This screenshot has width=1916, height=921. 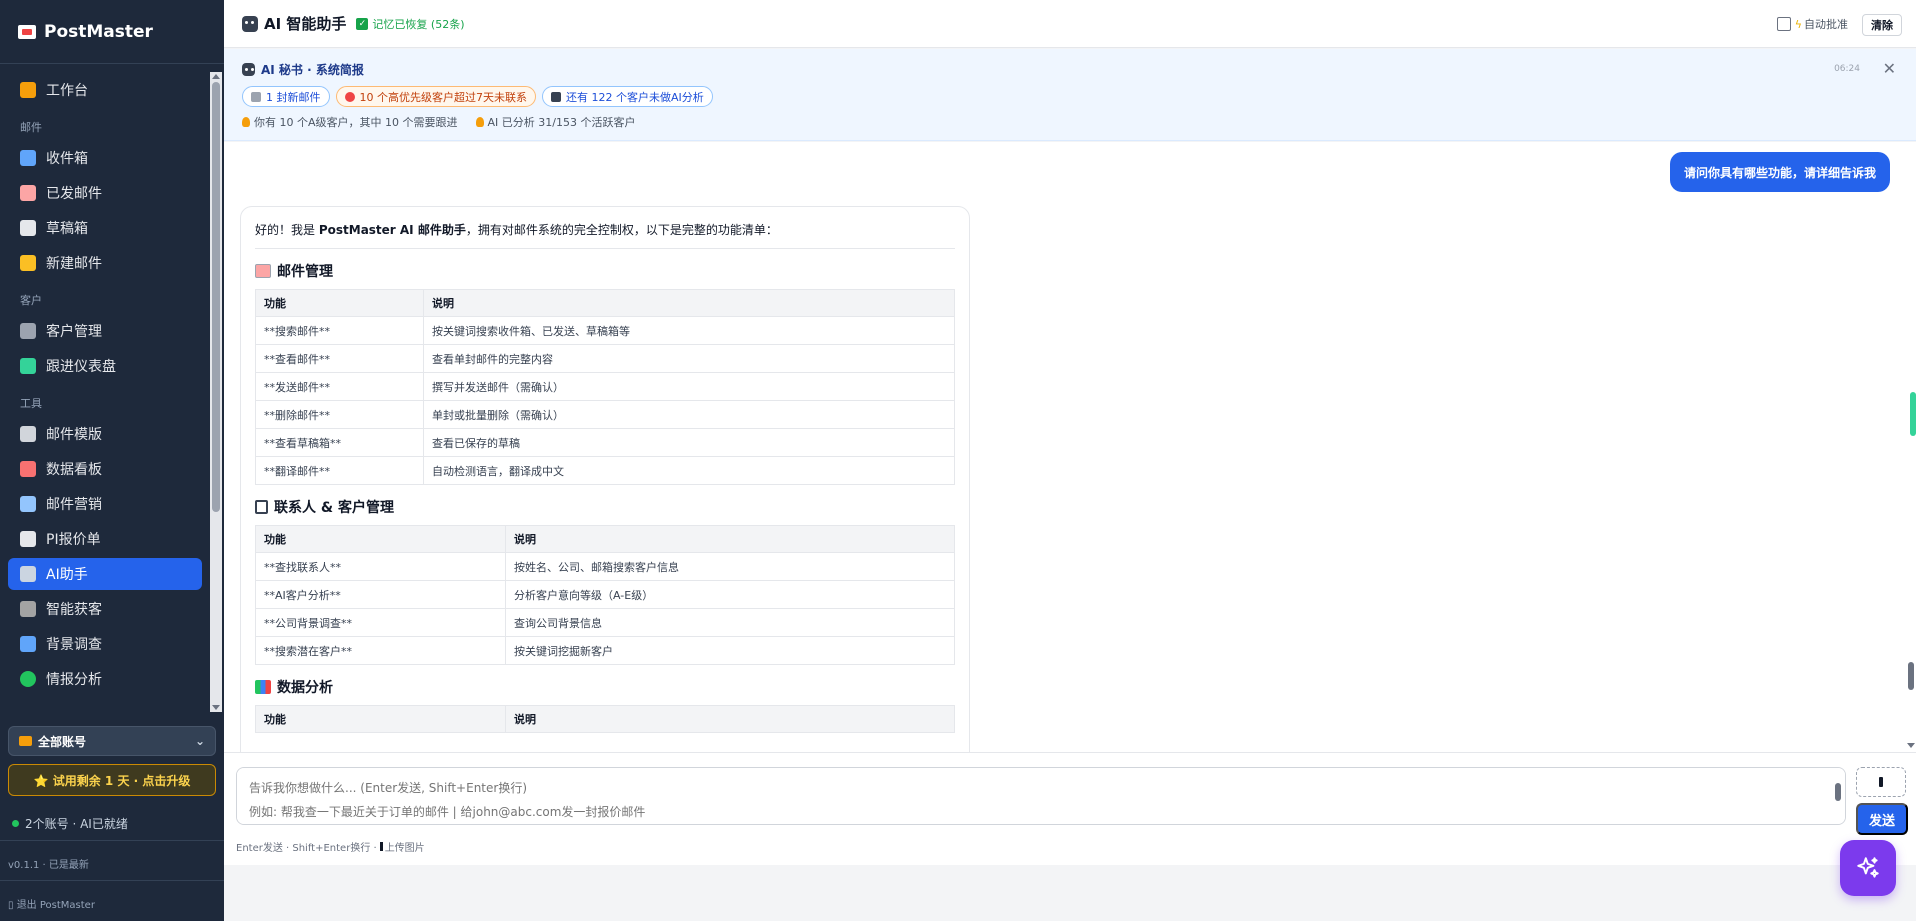 What do you see at coordinates (105, 679) in the screenshot?
I see `sidebar-item-intel: 情报分析` at bounding box center [105, 679].